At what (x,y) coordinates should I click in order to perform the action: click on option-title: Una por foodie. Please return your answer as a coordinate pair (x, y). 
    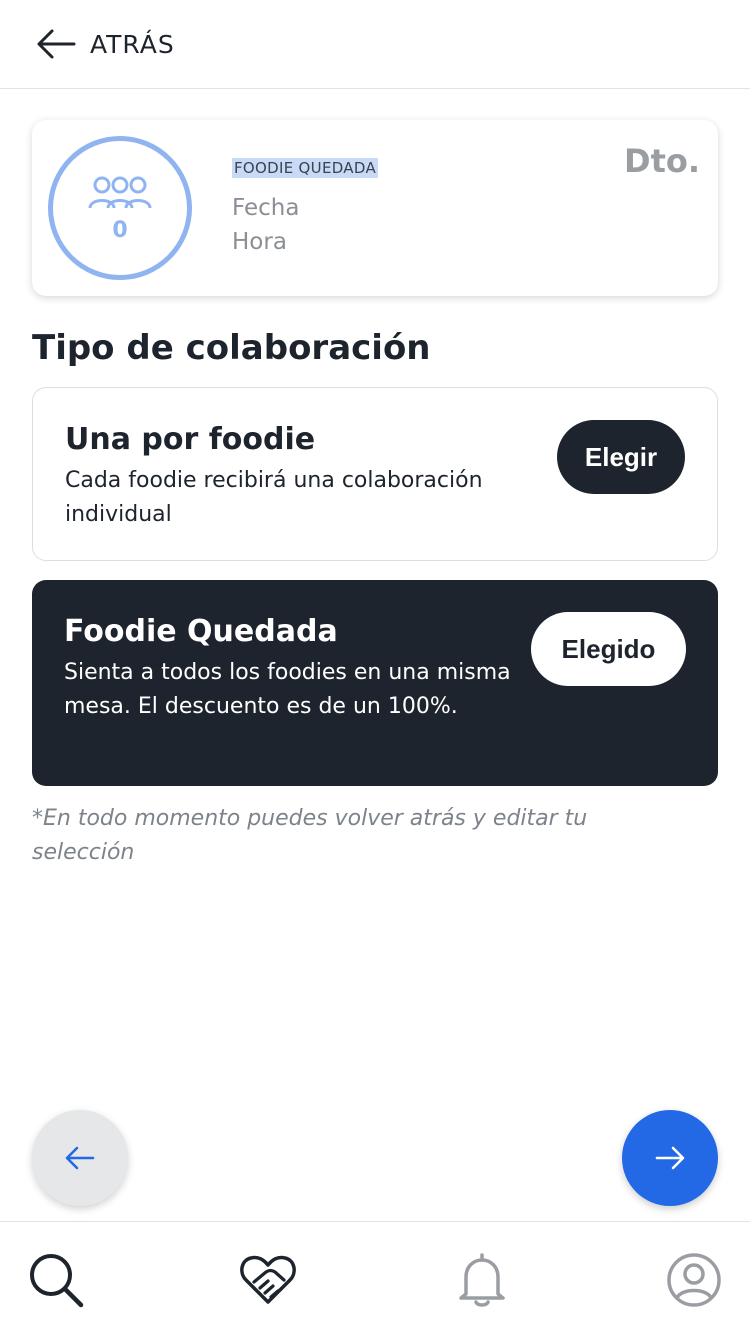
    Looking at the image, I should click on (190, 439).